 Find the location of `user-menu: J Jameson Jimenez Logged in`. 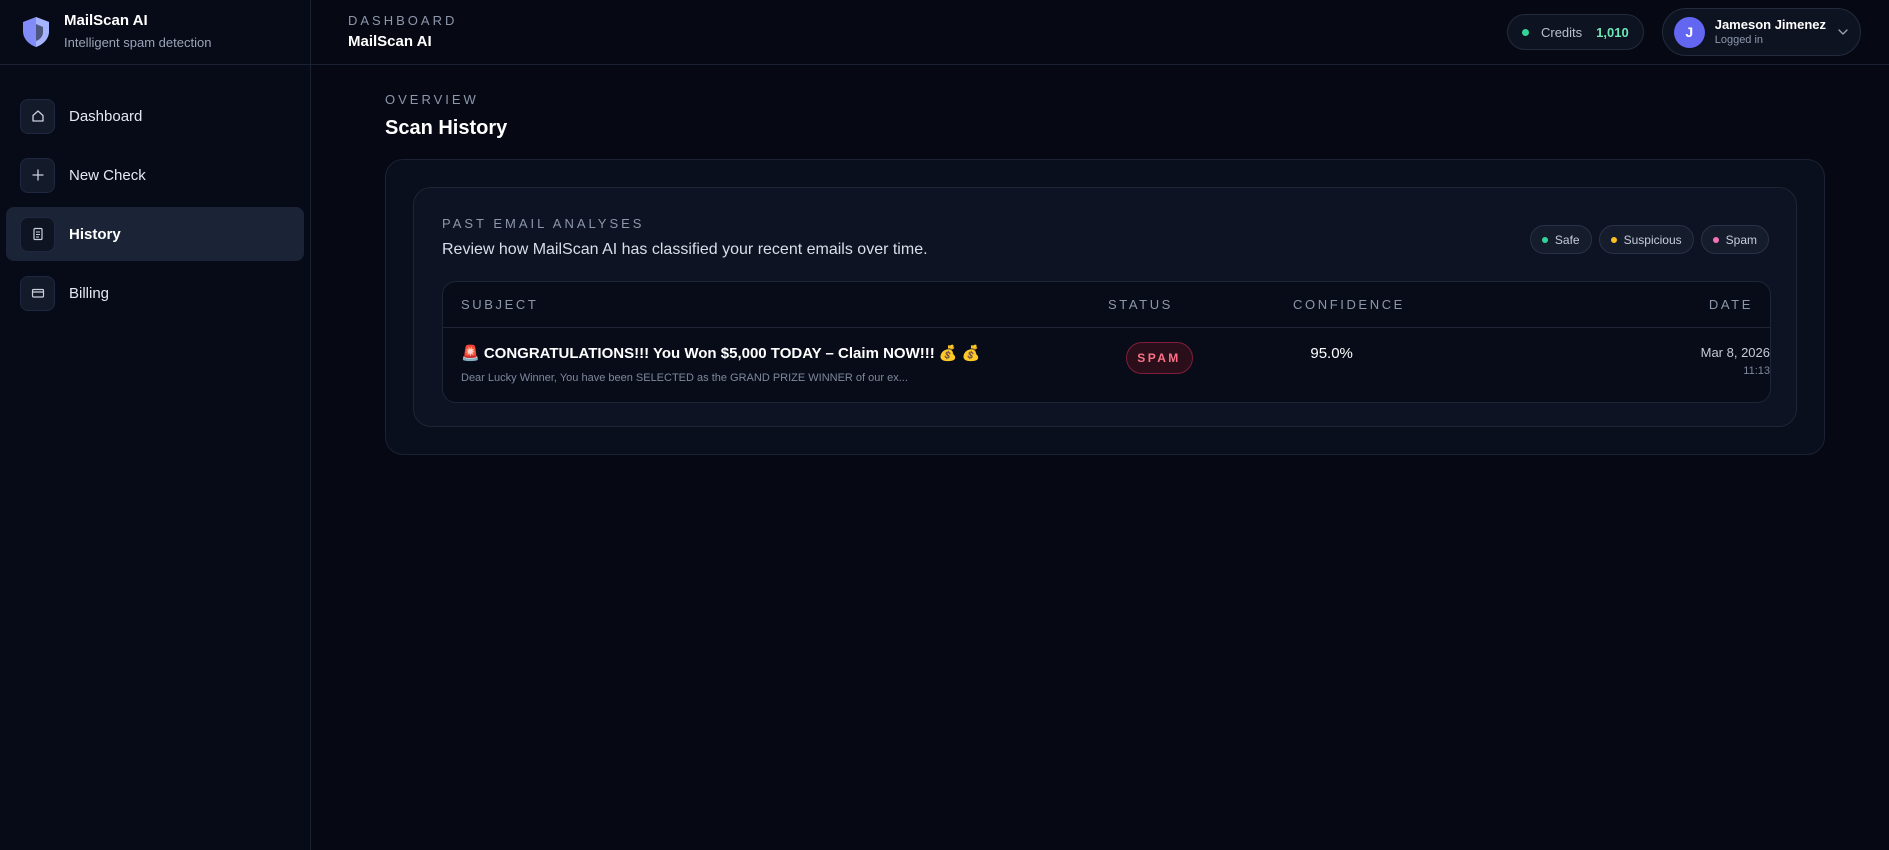

user-menu: J Jameson Jimenez Logged in is located at coordinates (1761, 32).